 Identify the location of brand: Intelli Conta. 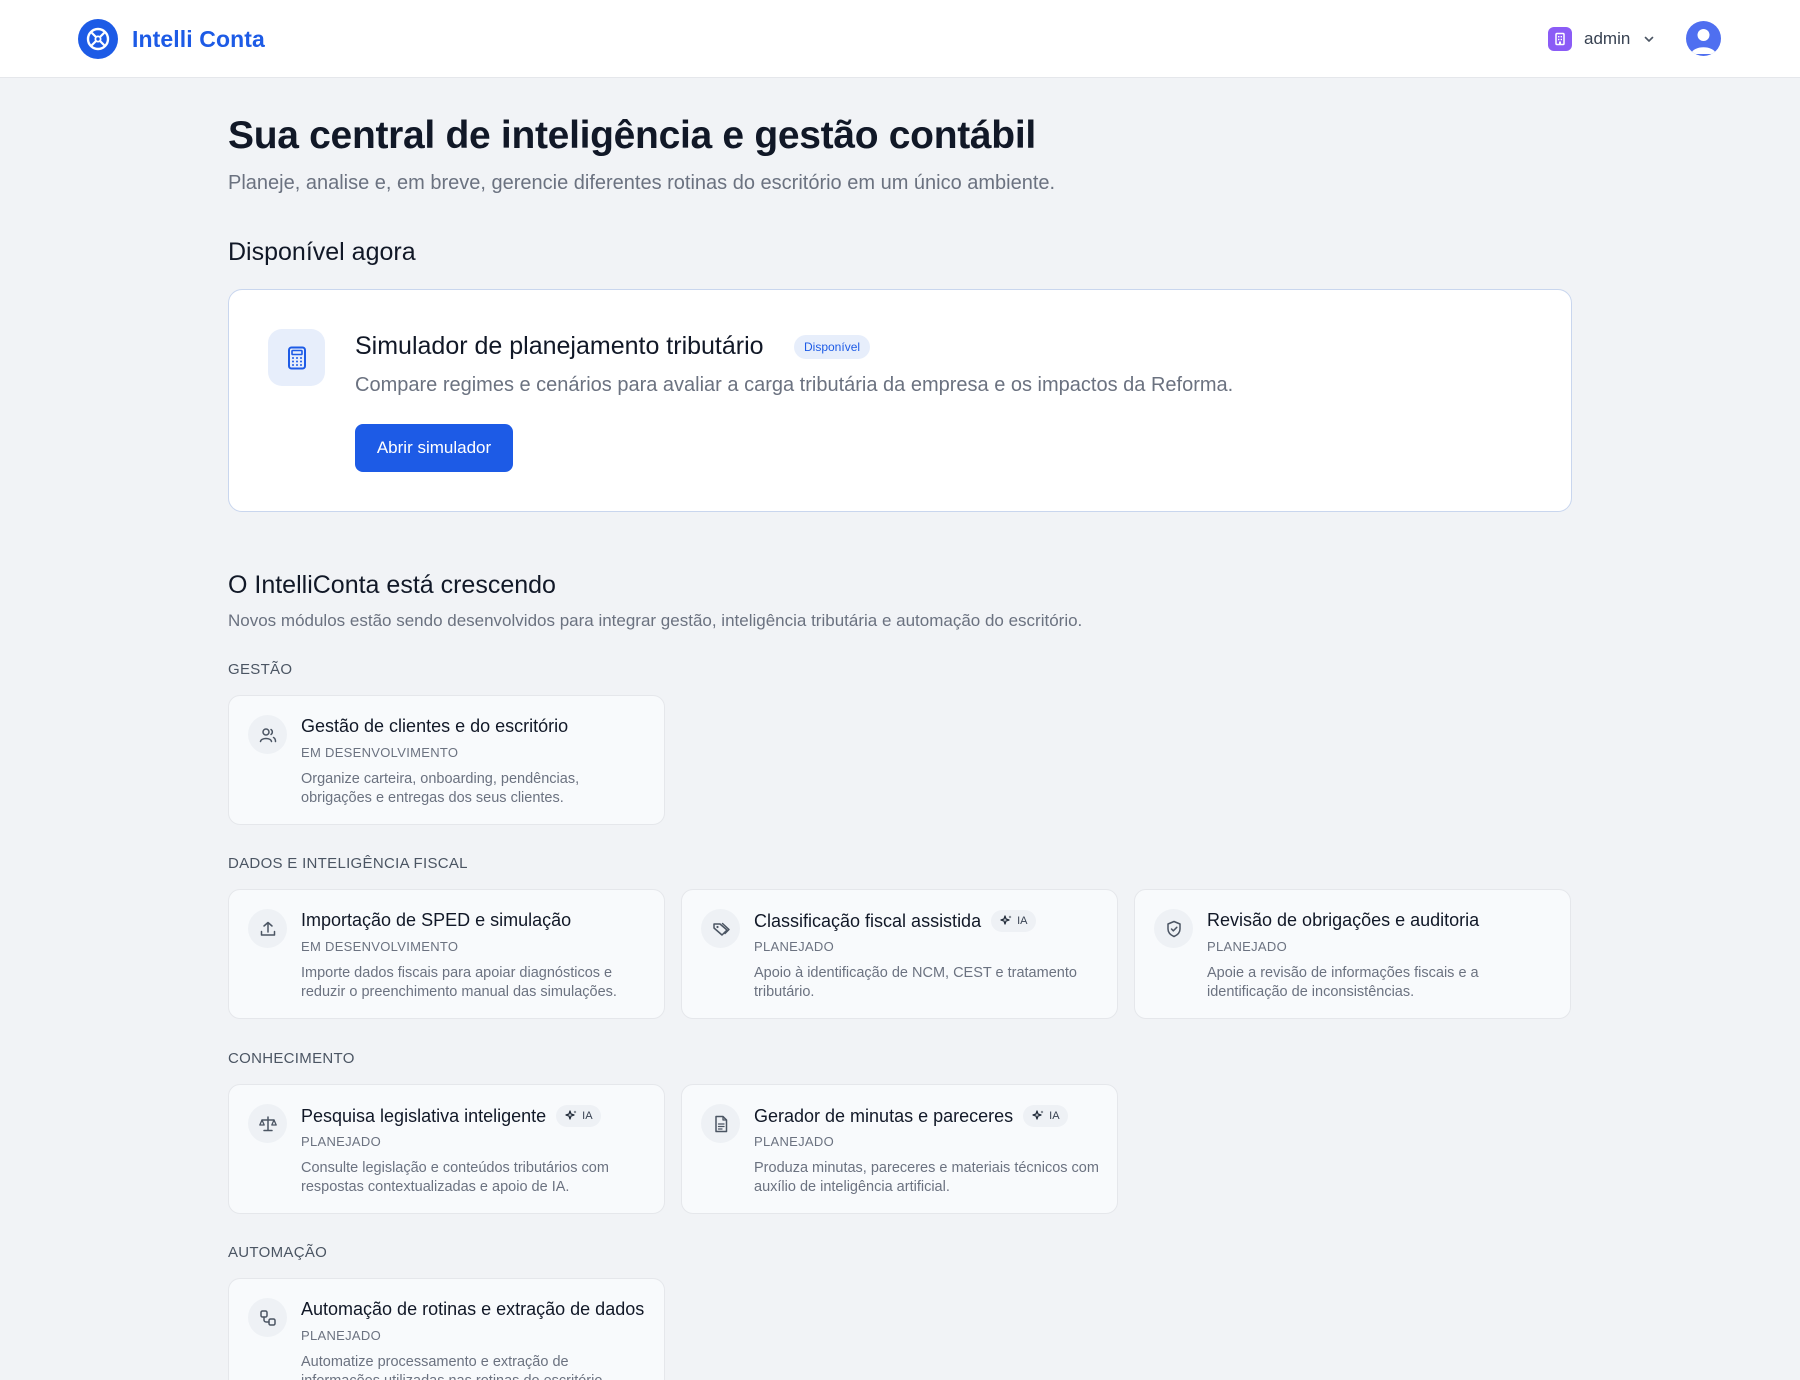
(171, 39).